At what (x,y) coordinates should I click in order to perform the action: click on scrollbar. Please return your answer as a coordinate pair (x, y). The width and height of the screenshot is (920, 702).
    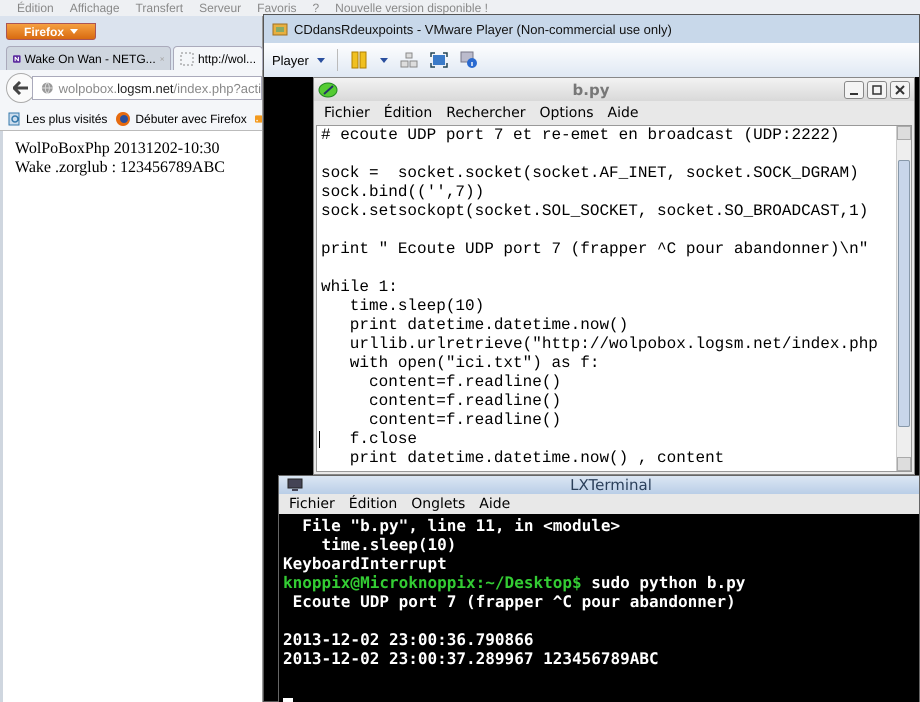
    Looking at the image, I should click on (903, 298).